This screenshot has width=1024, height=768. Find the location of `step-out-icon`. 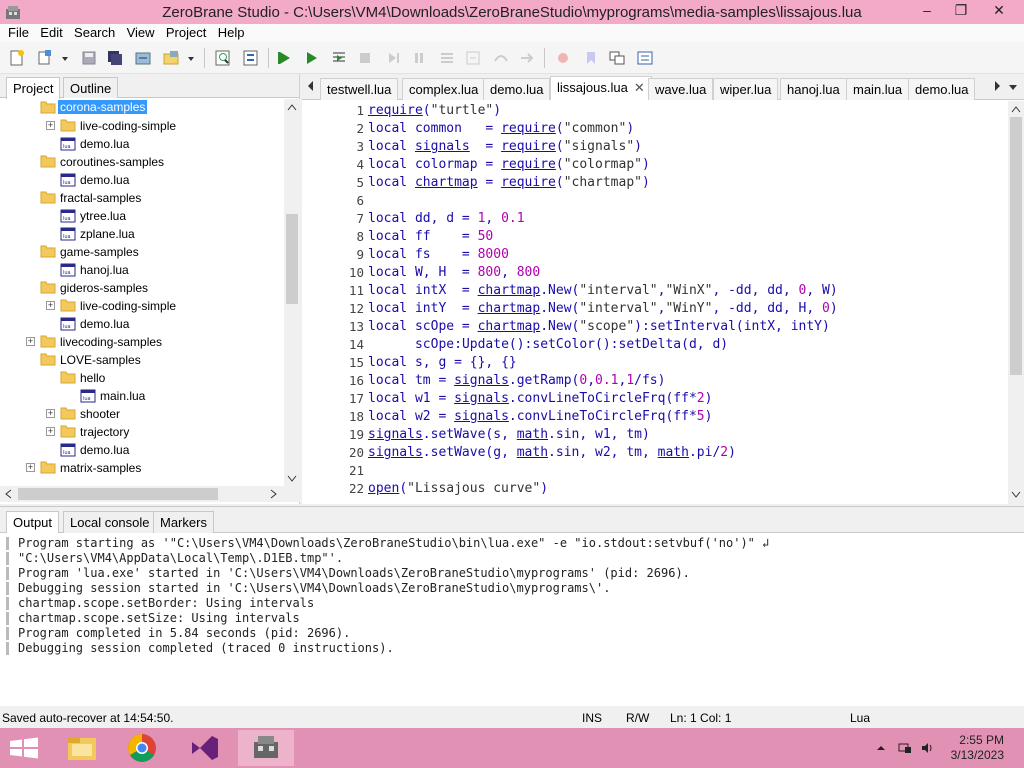

step-out-icon is located at coordinates (447, 58).